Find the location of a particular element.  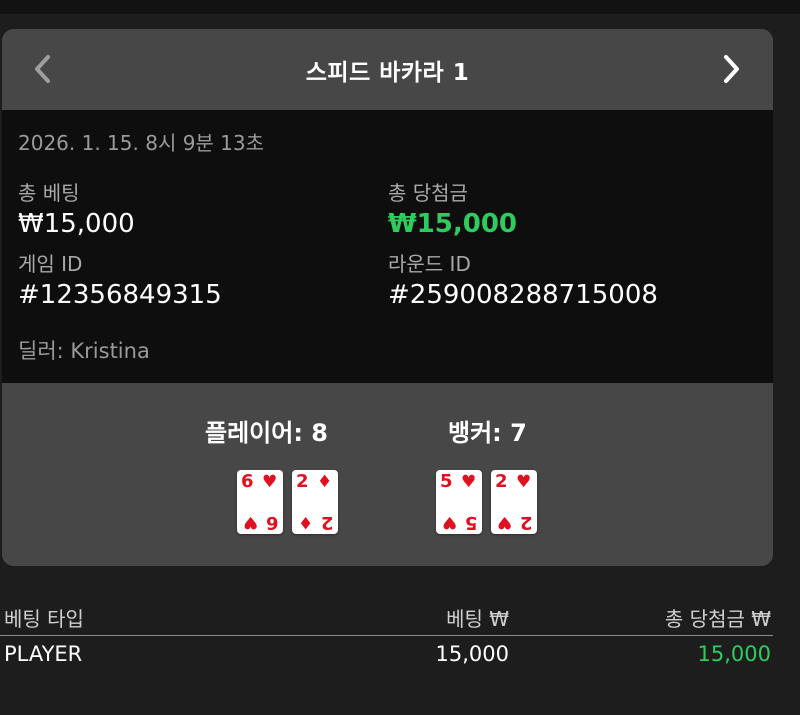

player-score: 플레이어: 8 is located at coordinates (266, 433).